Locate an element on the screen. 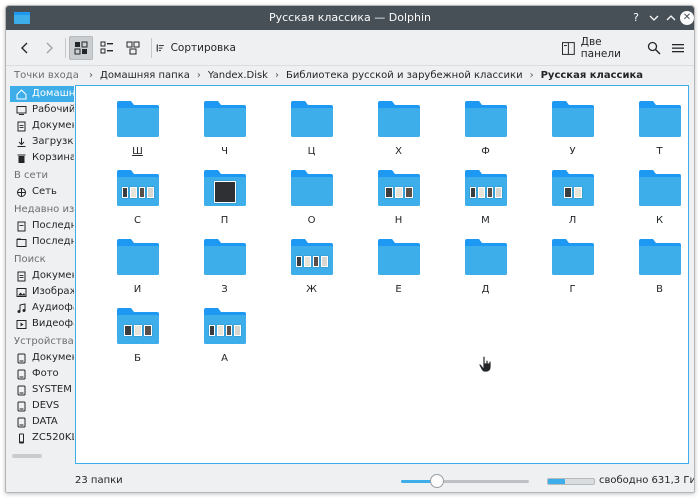 The height and width of the screenshot is (498, 700). sidebar-item: Аудиофайлы is located at coordinates (42, 308).